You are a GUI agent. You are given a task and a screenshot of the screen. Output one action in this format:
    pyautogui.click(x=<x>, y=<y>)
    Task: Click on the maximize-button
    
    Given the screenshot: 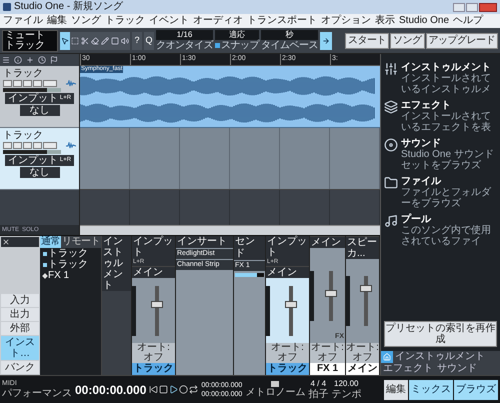 What is the action you would take?
    pyautogui.click(x=472, y=7)
    